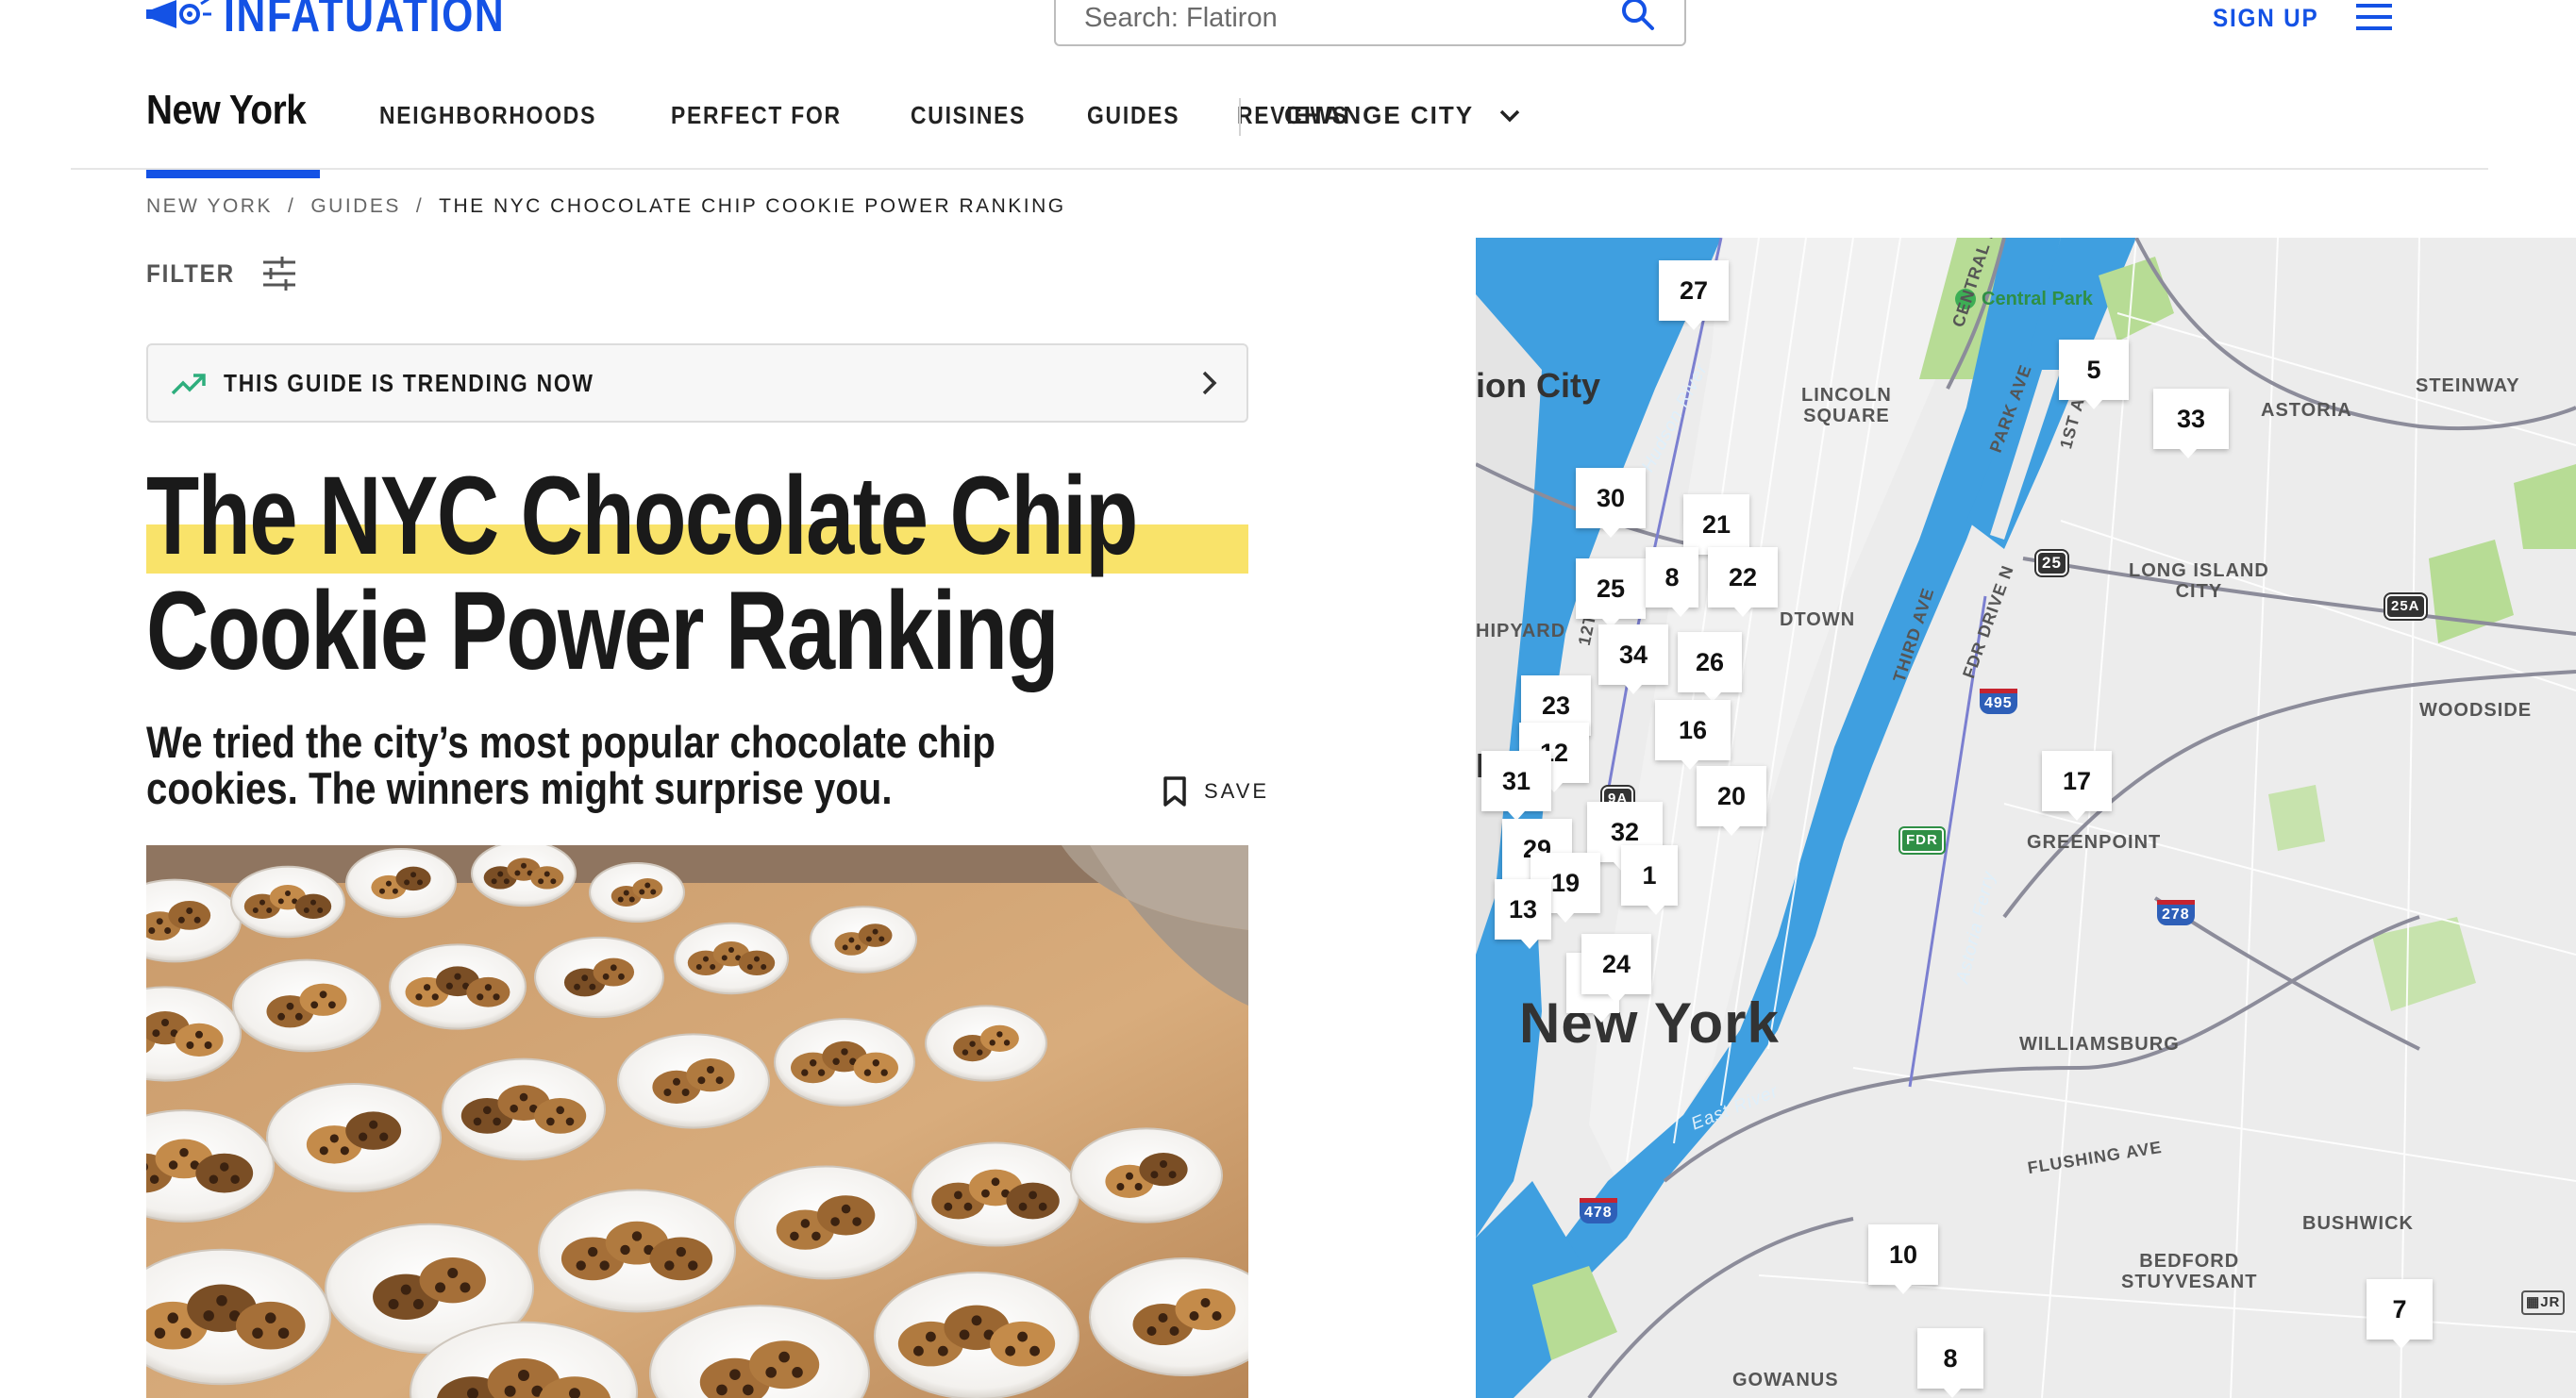 This screenshot has height=1398, width=2576. I want to click on megaphone-logo-icon, so click(178, 14).